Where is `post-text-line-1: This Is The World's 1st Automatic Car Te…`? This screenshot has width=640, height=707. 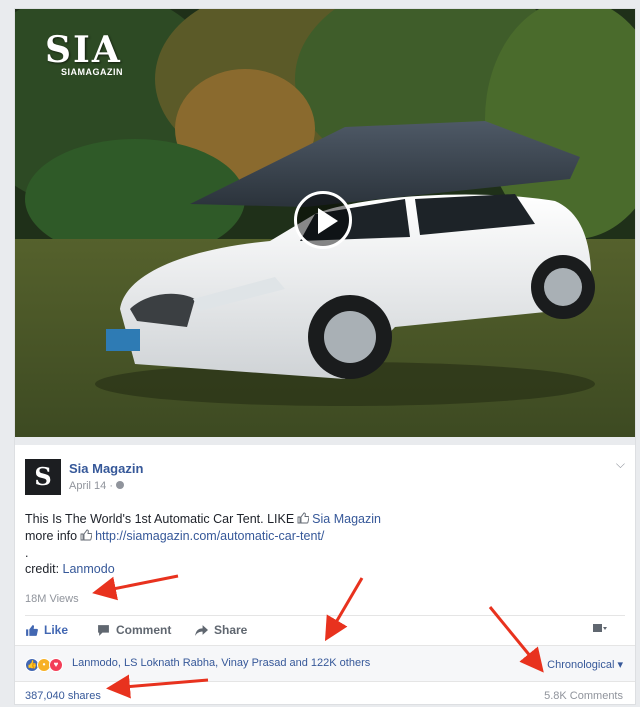
post-text-line-1: This Is The World's 1st Automatic Car Te… is located at coordinates (203, 519).